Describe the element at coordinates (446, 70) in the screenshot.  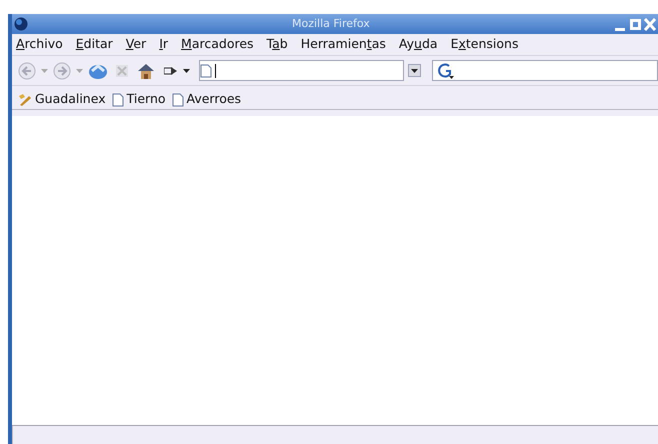
I see `search-engine-icon` at that location.